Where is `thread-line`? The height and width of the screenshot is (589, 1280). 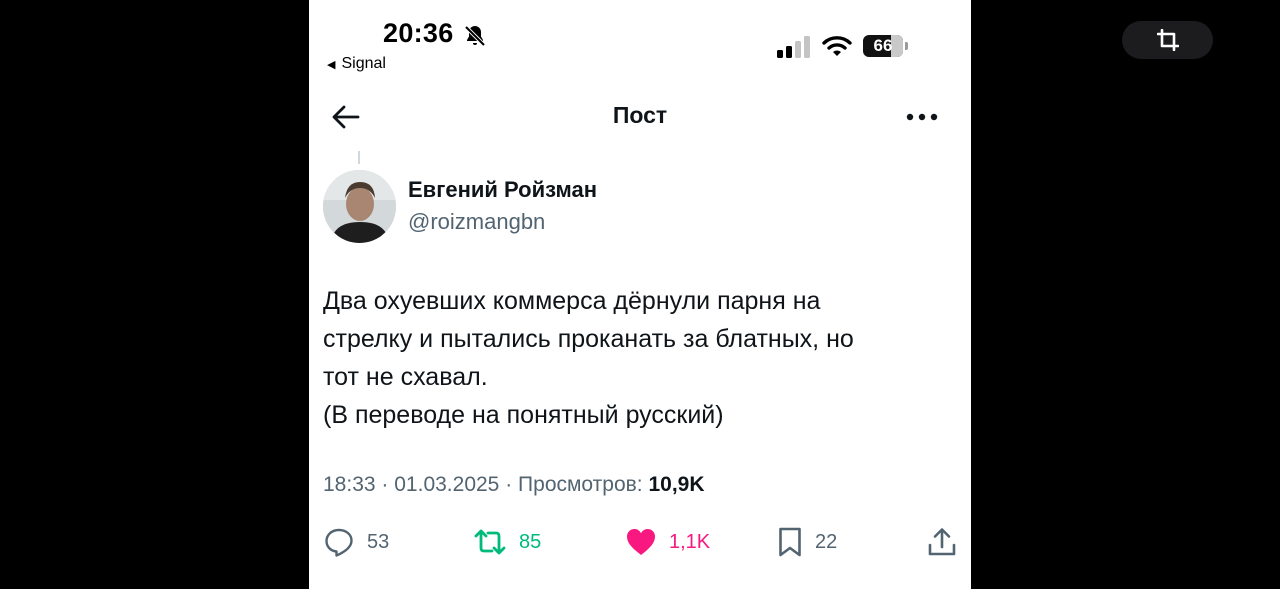
thread-line is located at coordinates (359, 157).